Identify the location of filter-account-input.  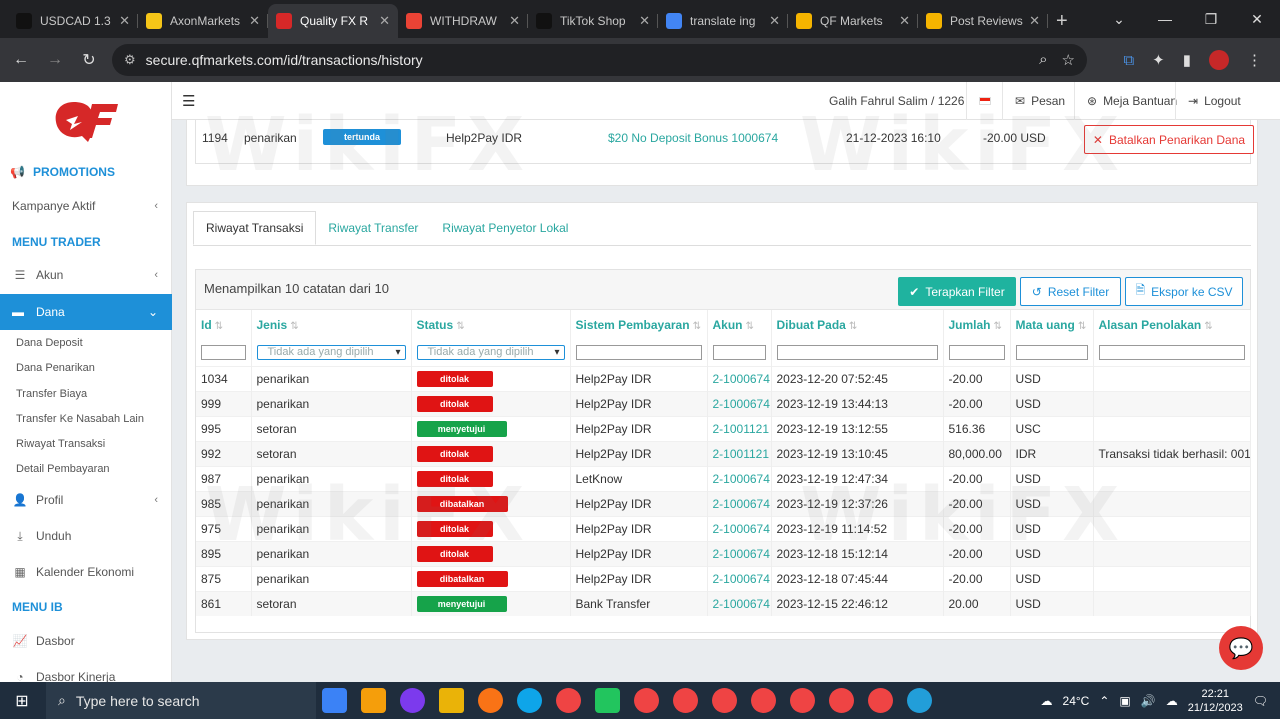
(739, 353).